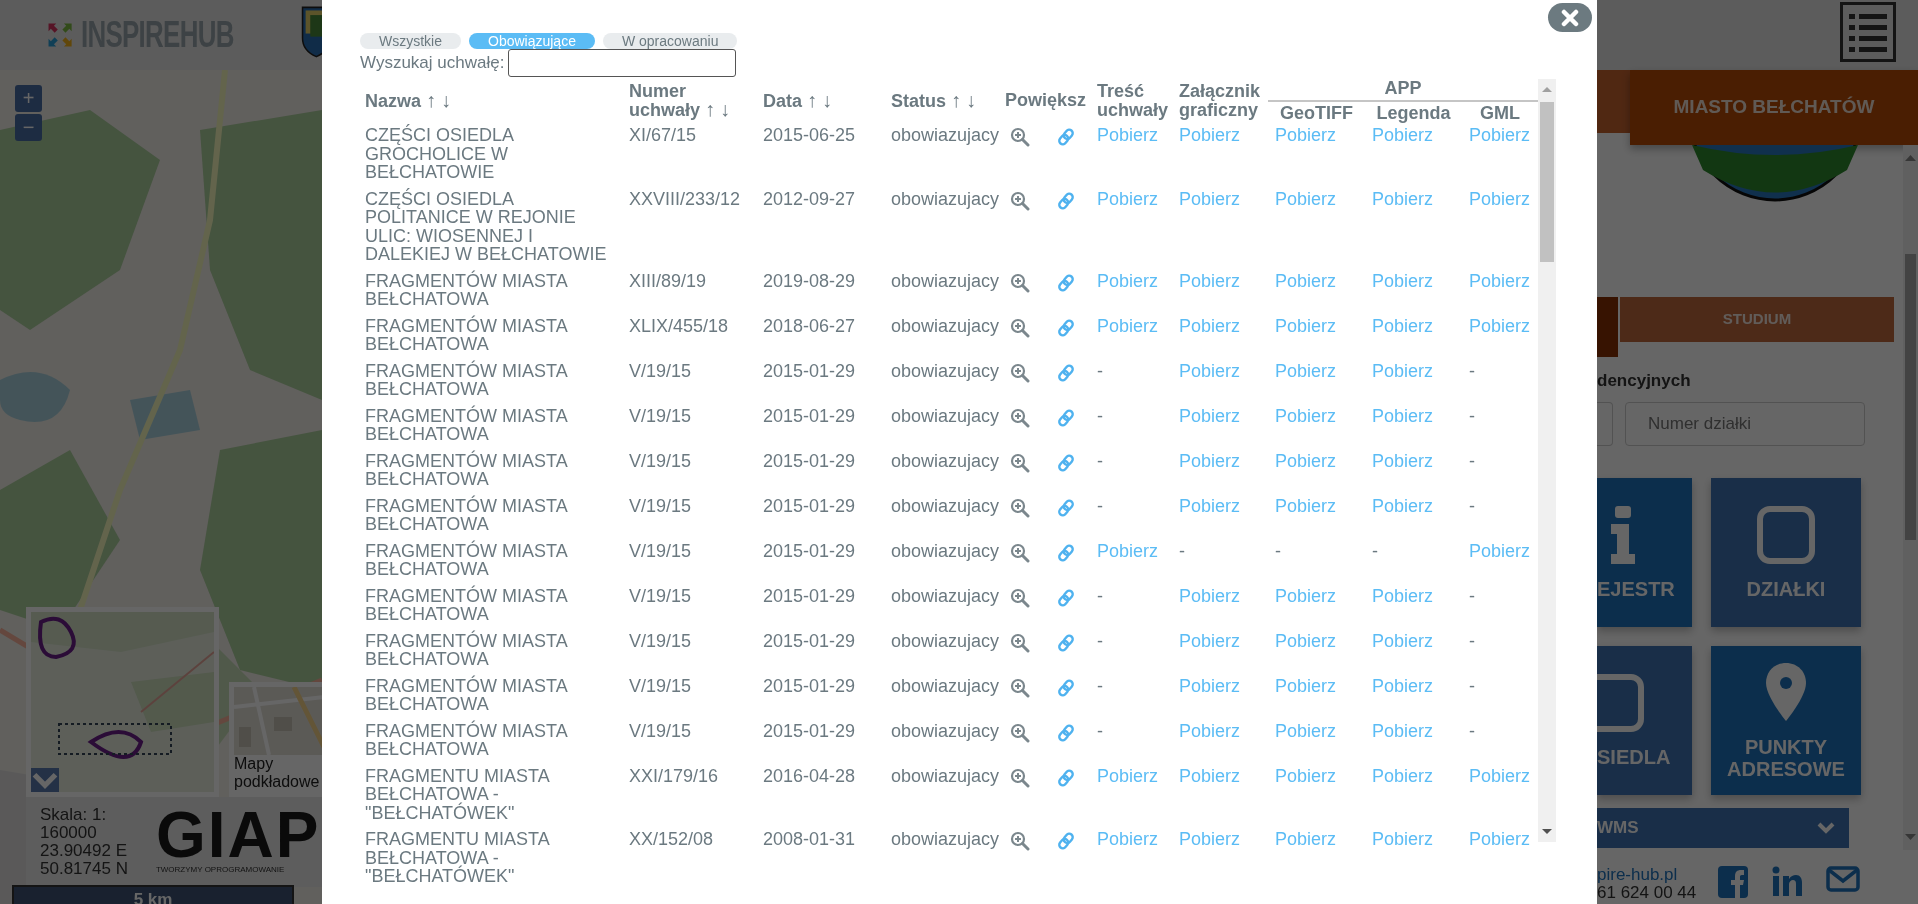  Describe the element at coordinates (410, 41) in the screenshot. I see `filter-tab: Wszystkie` at that location.